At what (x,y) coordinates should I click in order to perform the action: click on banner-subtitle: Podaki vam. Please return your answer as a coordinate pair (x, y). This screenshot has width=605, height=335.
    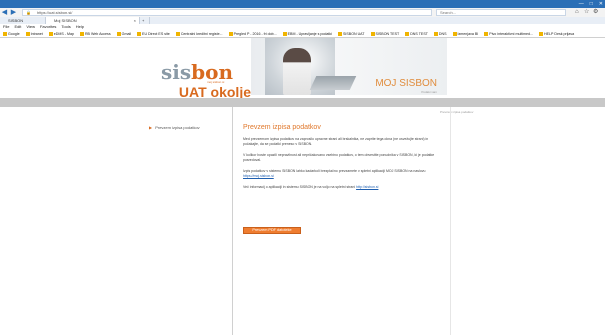
    Looking at the image, I should click on (429, 92).